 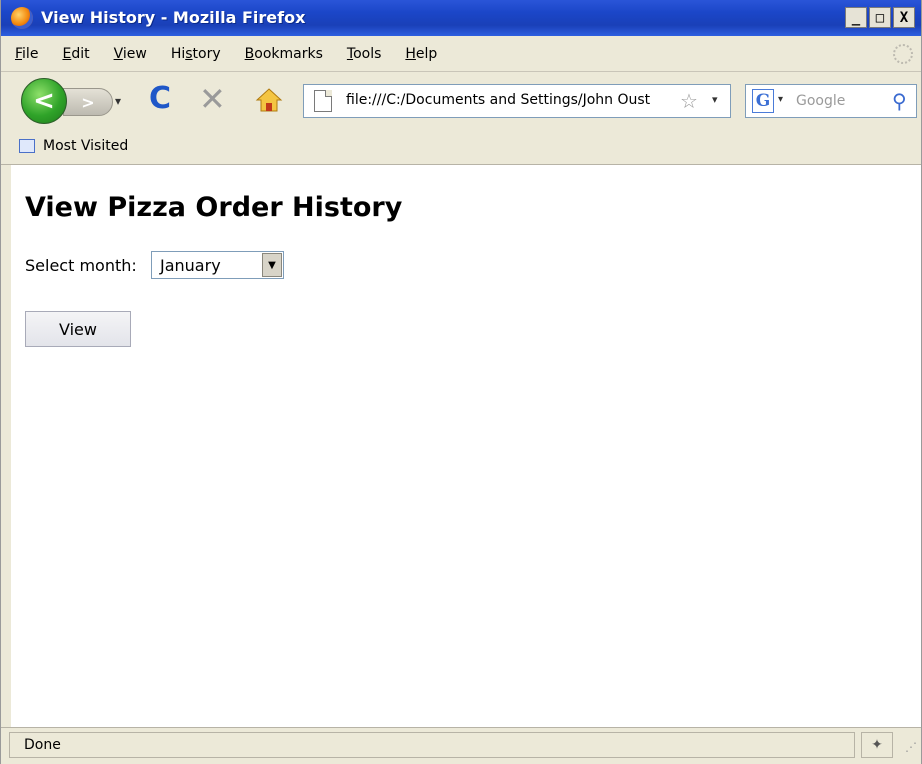 I want to click on title-bar: View History - Mozilla Firefox _ □ X, so click(x=461, y=18).